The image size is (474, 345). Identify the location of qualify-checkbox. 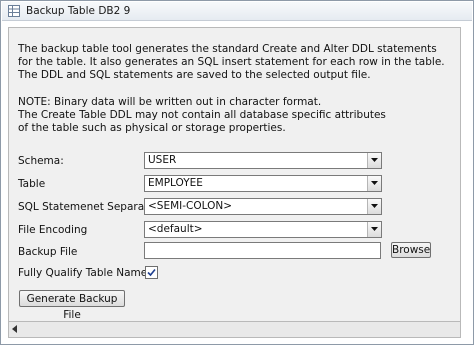
(151, 272).